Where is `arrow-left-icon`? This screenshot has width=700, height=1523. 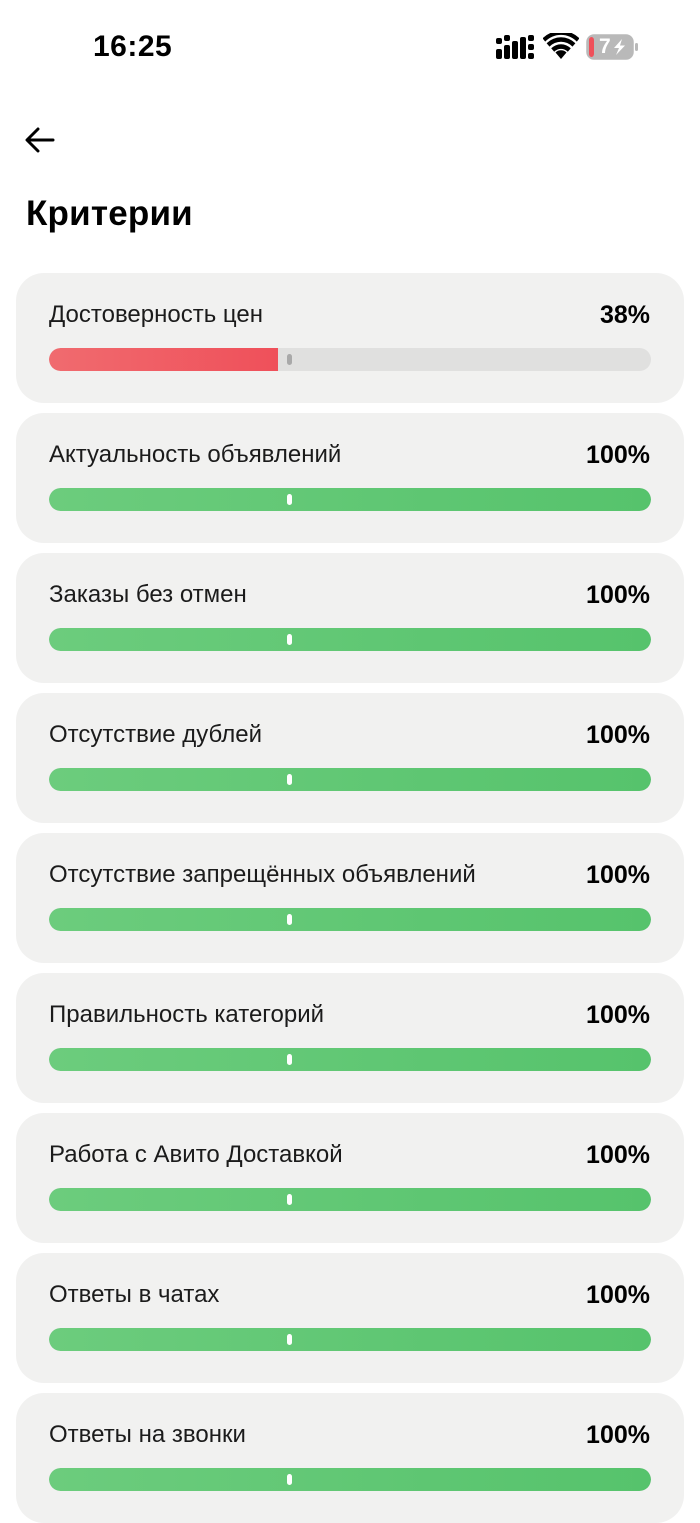
arrow-left-icon is located at coordinates (40, 140).